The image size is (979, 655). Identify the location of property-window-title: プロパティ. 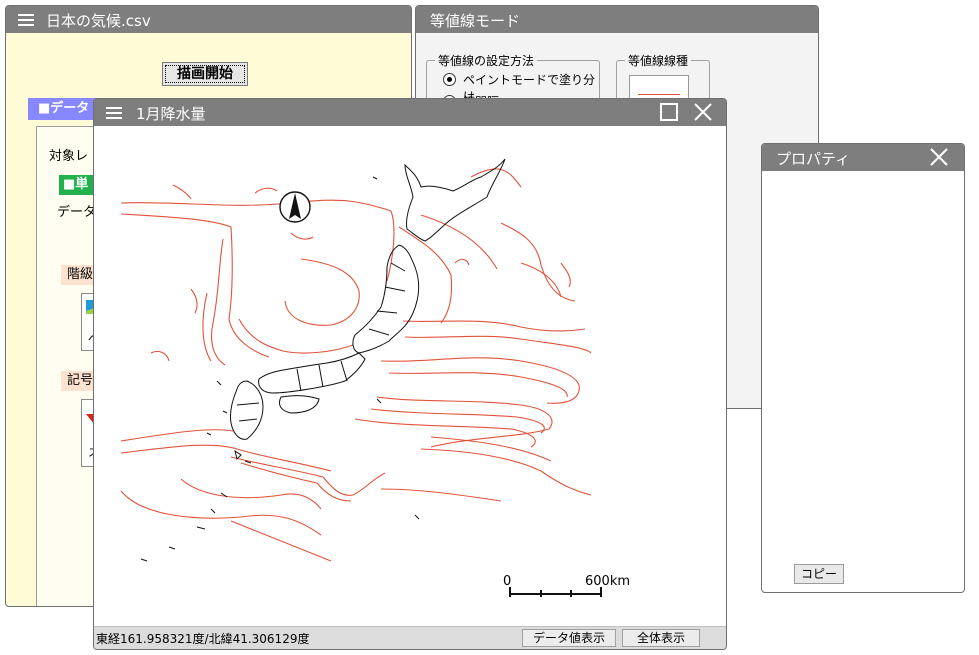
(813, 159).